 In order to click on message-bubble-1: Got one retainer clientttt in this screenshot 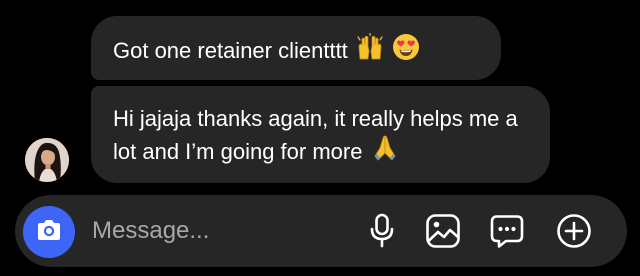, I will do `click(296, 48)`.